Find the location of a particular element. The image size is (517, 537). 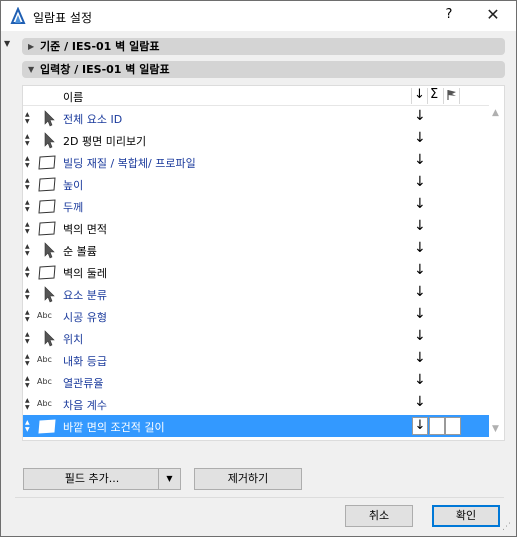

ok-button: 확인 is located at coordinates (466, 516).